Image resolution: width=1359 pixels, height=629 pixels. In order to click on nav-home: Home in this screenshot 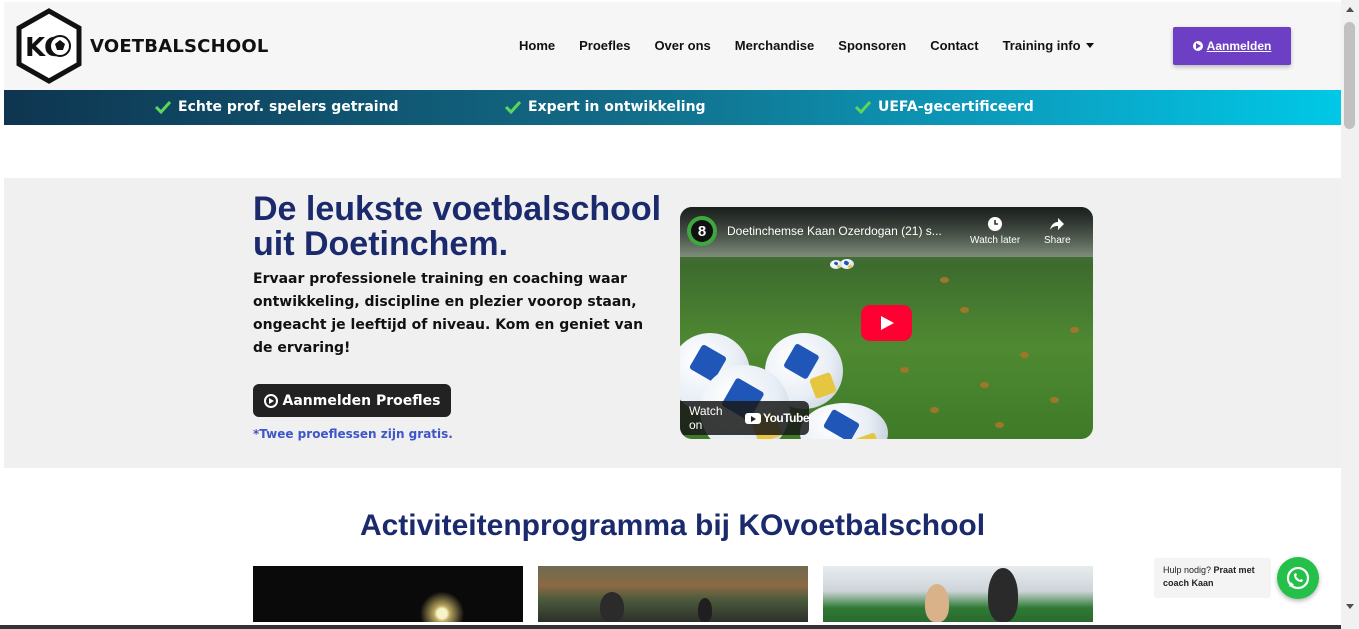, I will do `click(537, 45)`.